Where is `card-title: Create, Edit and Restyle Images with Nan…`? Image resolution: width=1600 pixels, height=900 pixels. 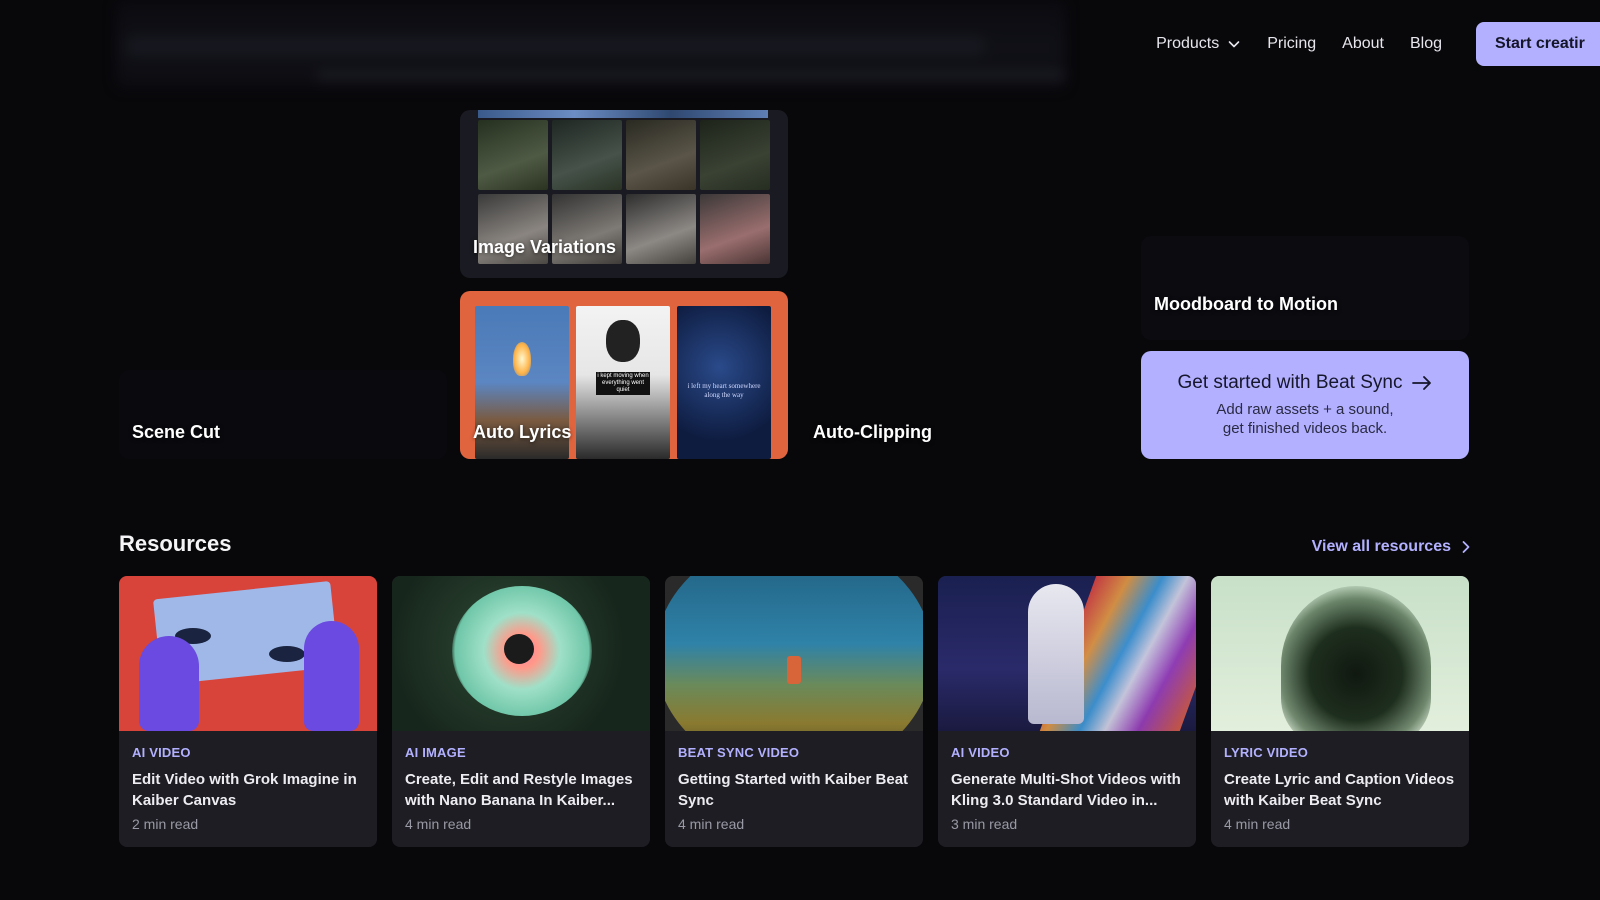 card-title: Create, Edit and Restyle Images with Nan… is located at coordinates (519, 790).